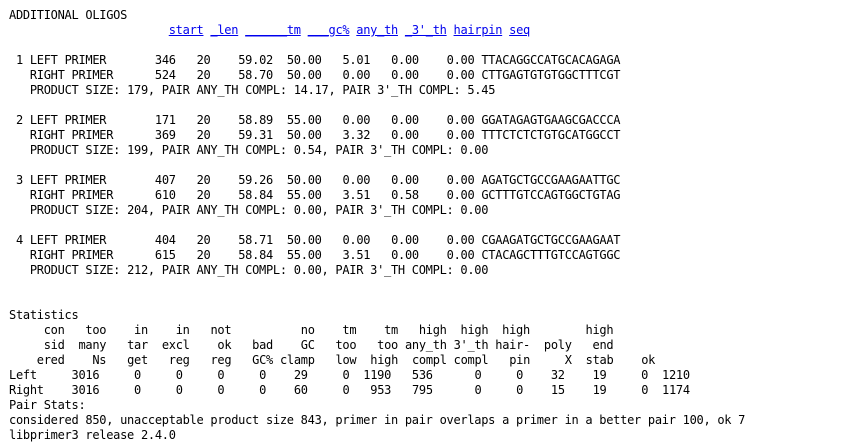 The image size is (868, 444). I want to click on section-title: ADDITIONAL OLIGOS, so click(68, 15).